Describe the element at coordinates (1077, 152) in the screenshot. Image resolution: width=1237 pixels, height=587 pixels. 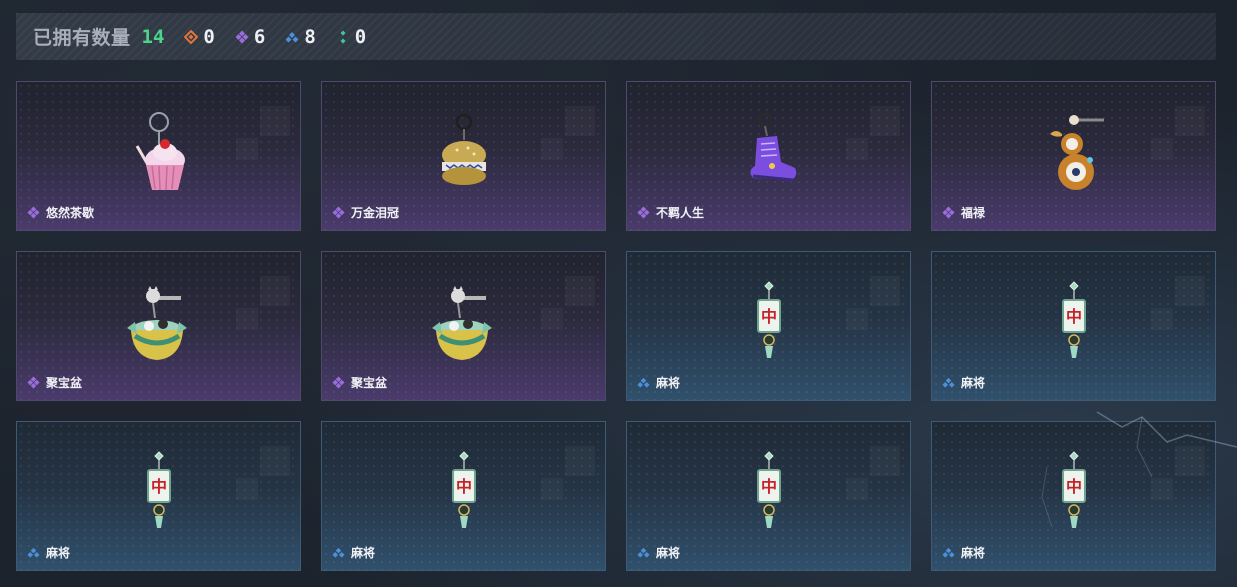
I see `gourd-charm-icon` at that location.